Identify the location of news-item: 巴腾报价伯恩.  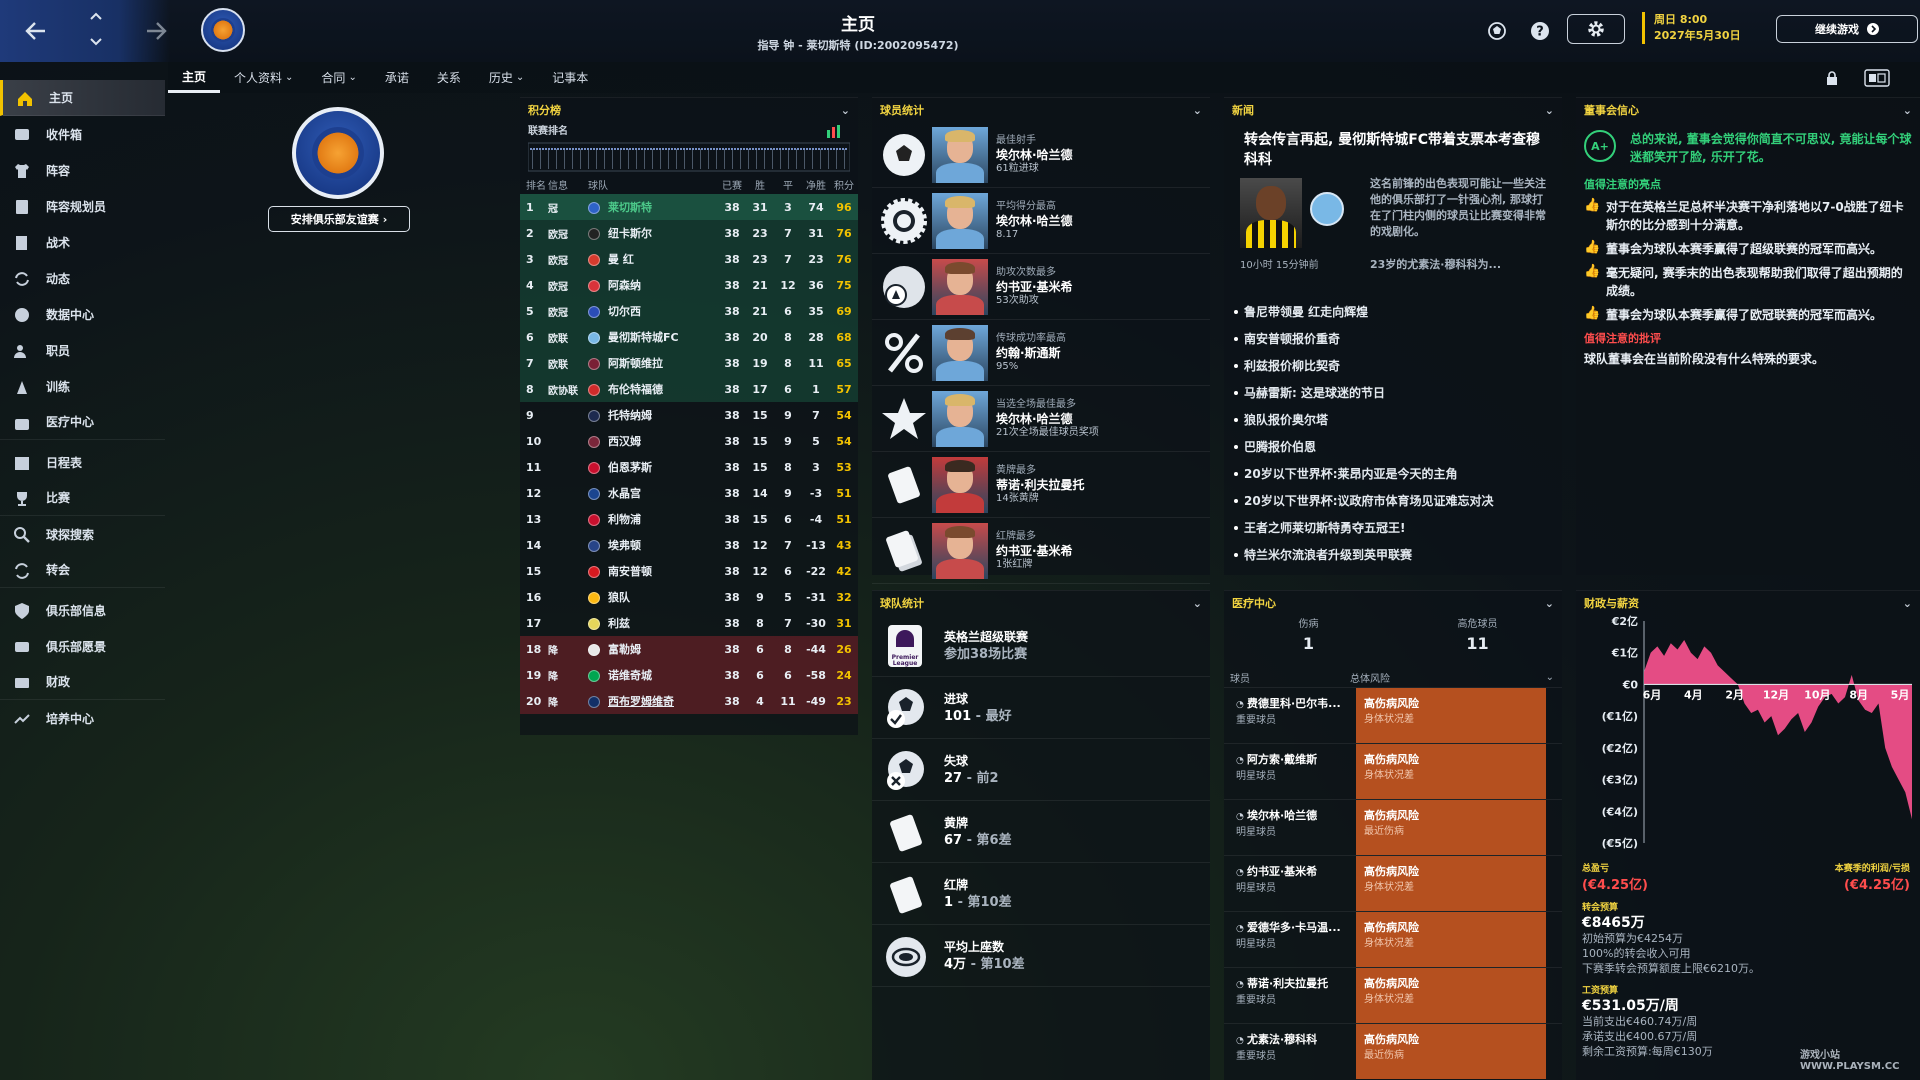
(1398, 446).